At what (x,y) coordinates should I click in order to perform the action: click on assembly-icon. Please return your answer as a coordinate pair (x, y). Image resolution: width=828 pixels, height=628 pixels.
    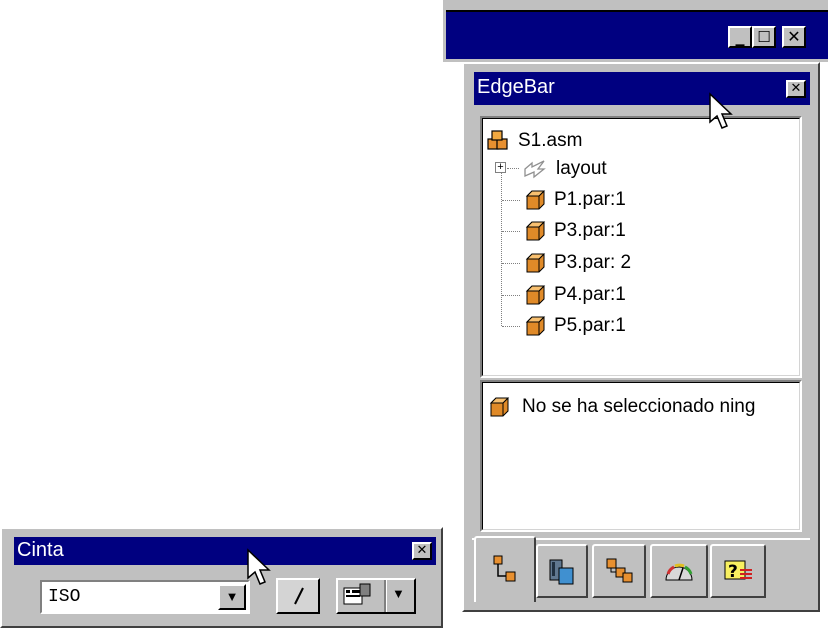
    Looking at the image, I should click on (497, 140).